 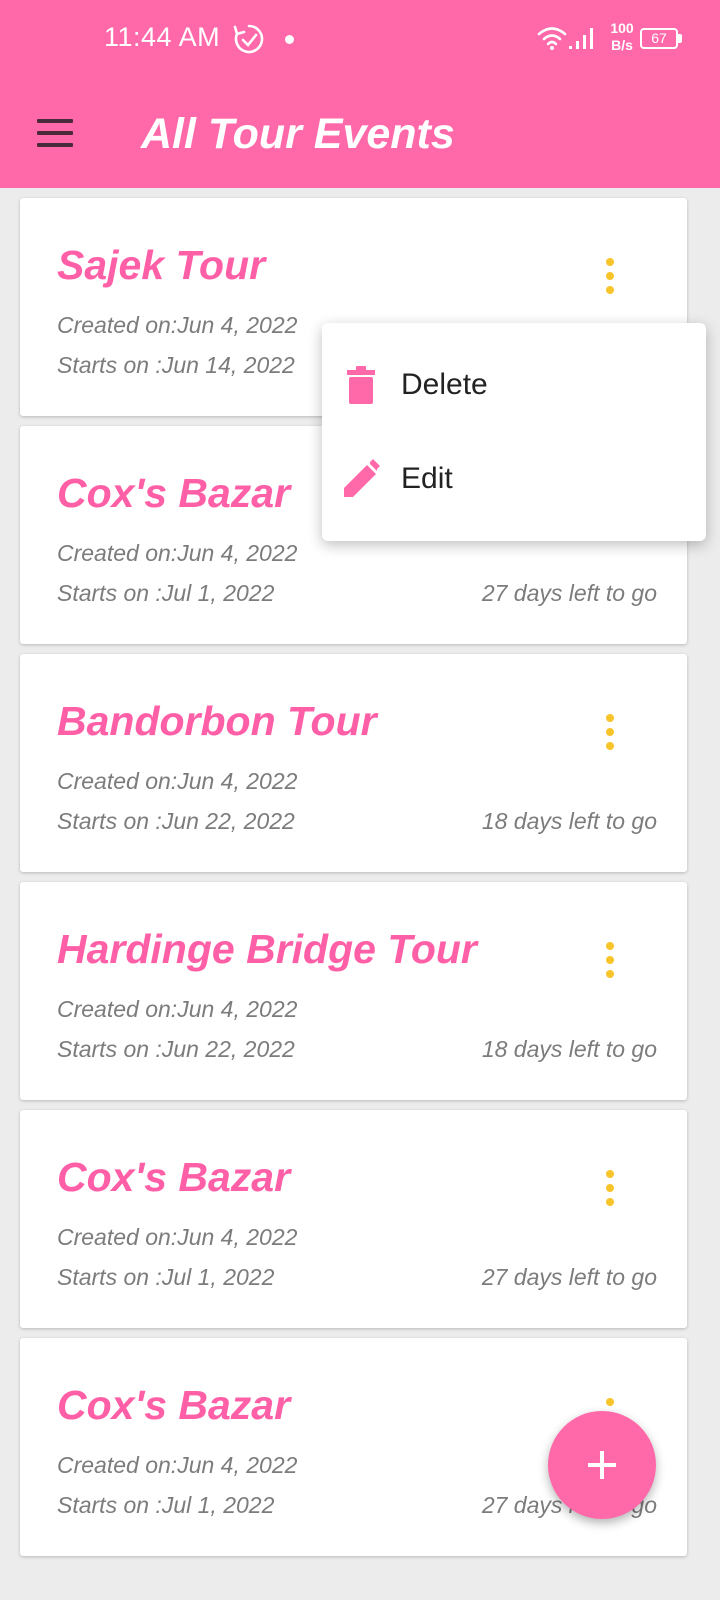 I want to click on event-title: Sajek Tour, so click(x=161, y=265).